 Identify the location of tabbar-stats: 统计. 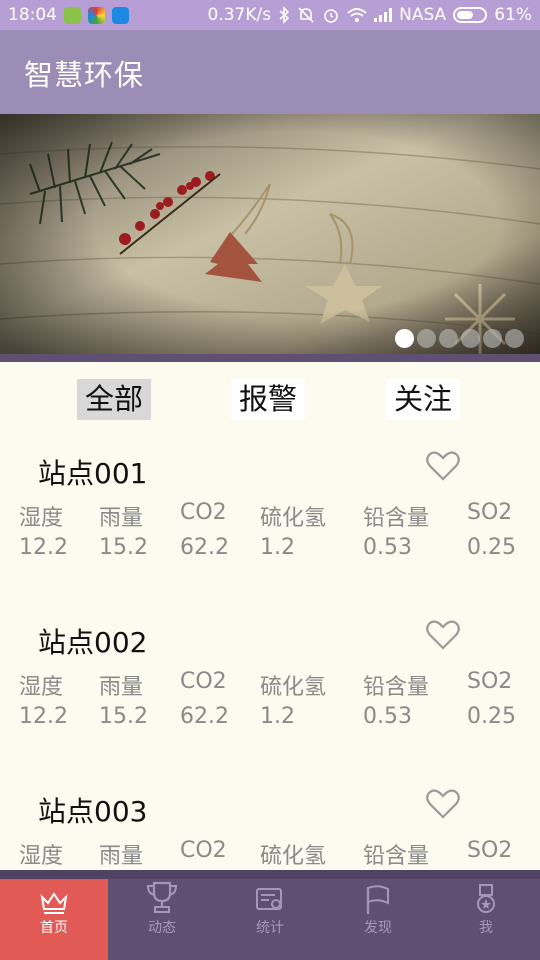
(270, 919).